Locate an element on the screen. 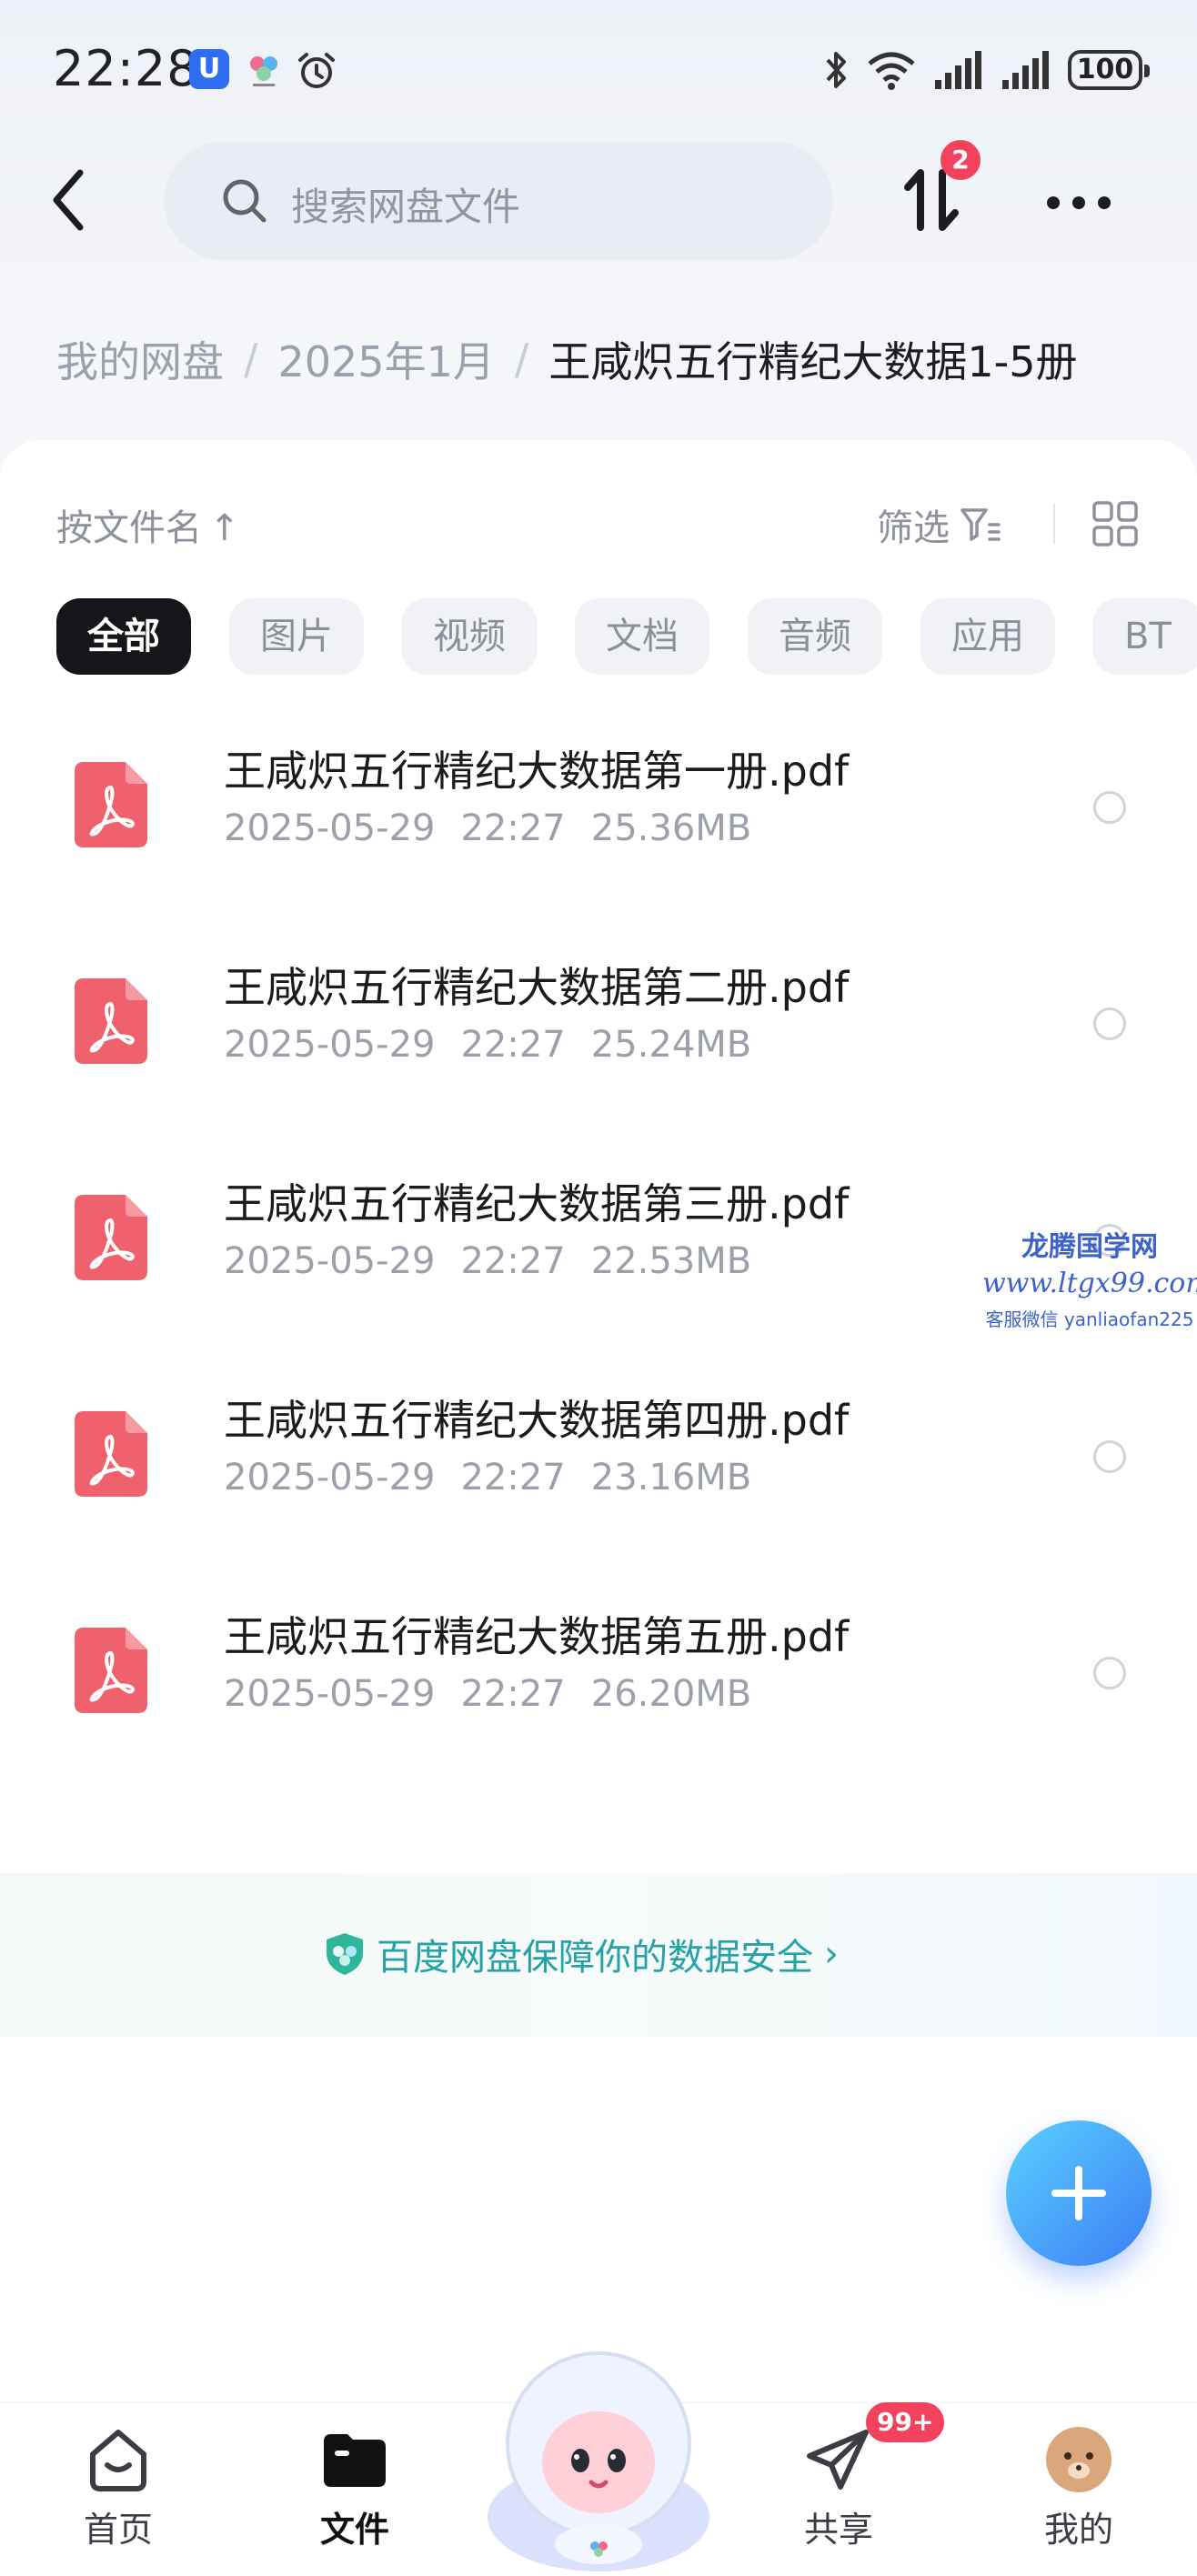 This screenshot has width=1197, height=2576. search-bar: 搜索网盘文件 is located at coordinates (498, 201).